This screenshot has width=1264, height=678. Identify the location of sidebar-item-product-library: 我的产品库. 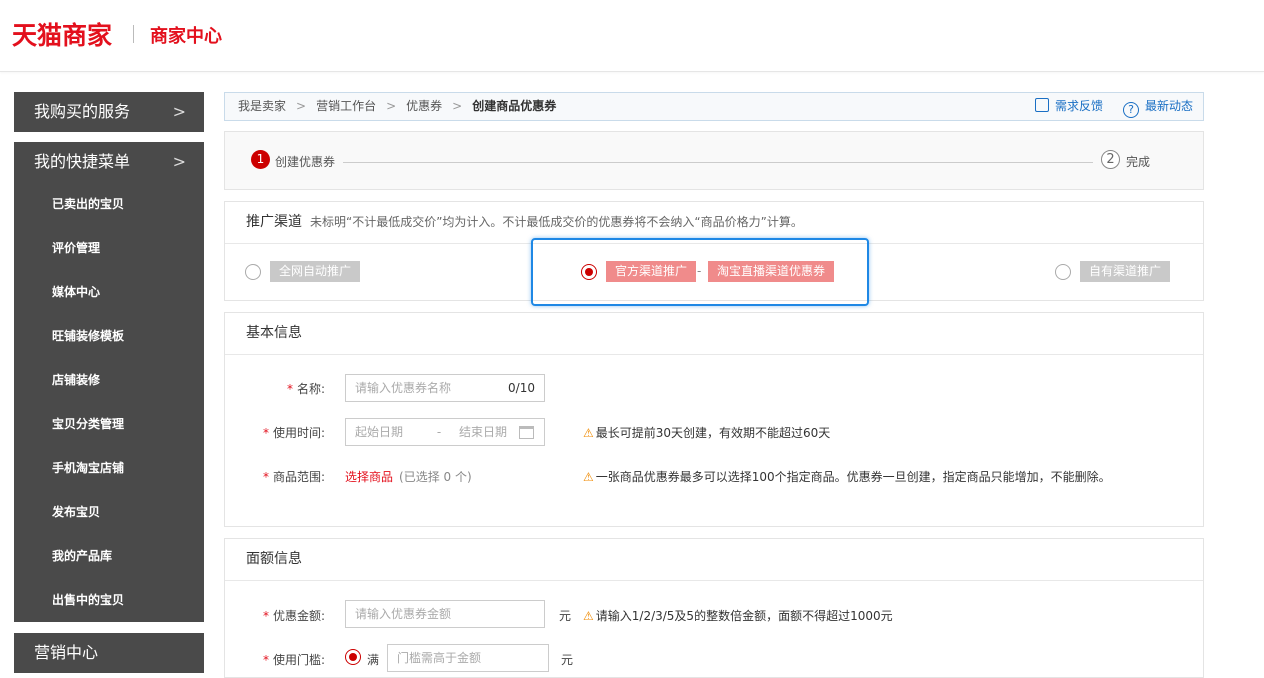
(109, 556).